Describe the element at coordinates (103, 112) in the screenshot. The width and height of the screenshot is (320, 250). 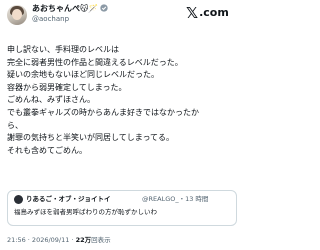
I see `tweet-line: でも叢拳ギャルズの時からあんま好きではなかったか` at that location.